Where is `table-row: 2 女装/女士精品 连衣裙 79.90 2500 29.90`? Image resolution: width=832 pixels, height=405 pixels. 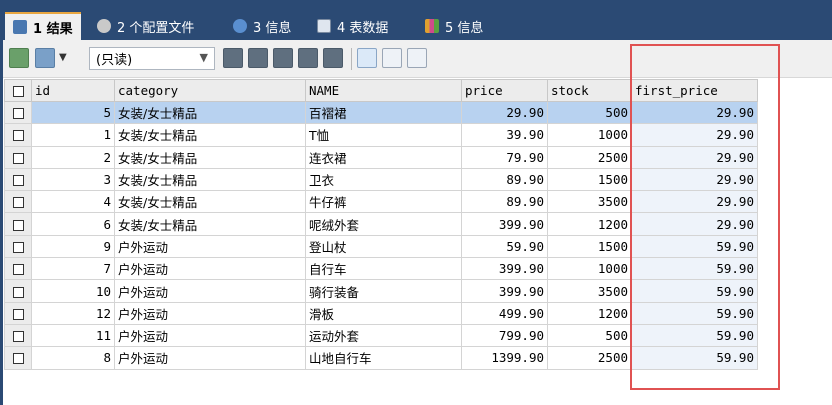 table-row: 2 女装/女士精品 连衣裙 79.90 2500 29.90 is located at coordinates (381, 157).